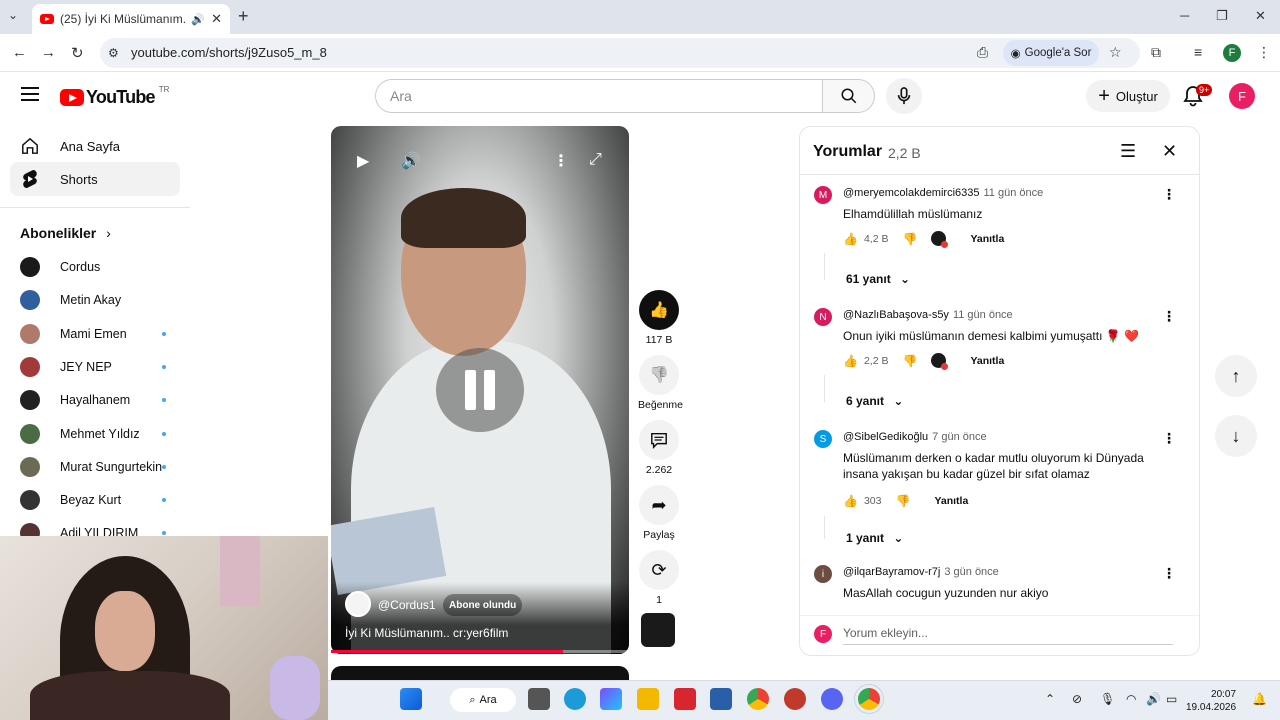 Image resolution: width=1280 pixels, height=720 pixels. Describe the element at coordinates (1211, 701) in the screenshot. I see `system-clock: 20:07 19.04.2026` at that location.